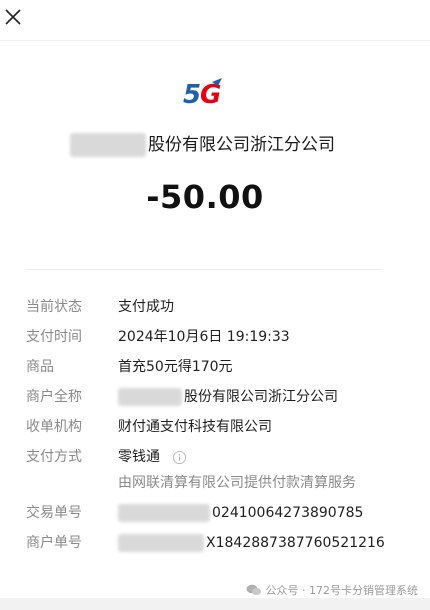 This screenshot has height=610, width=430. What do you see at coordinates (40, 367) in the screenshot?
I see `detail-label: 商品` at bounding box center [40, 367].